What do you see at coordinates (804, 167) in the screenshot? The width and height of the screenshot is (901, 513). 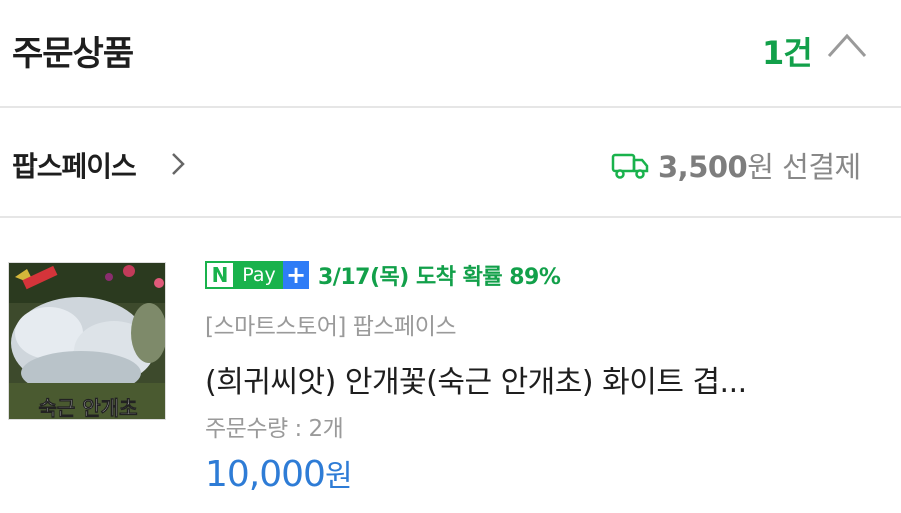 I see `shipping-fee-unit: 원 선결제` at bounding box center [804, 167].